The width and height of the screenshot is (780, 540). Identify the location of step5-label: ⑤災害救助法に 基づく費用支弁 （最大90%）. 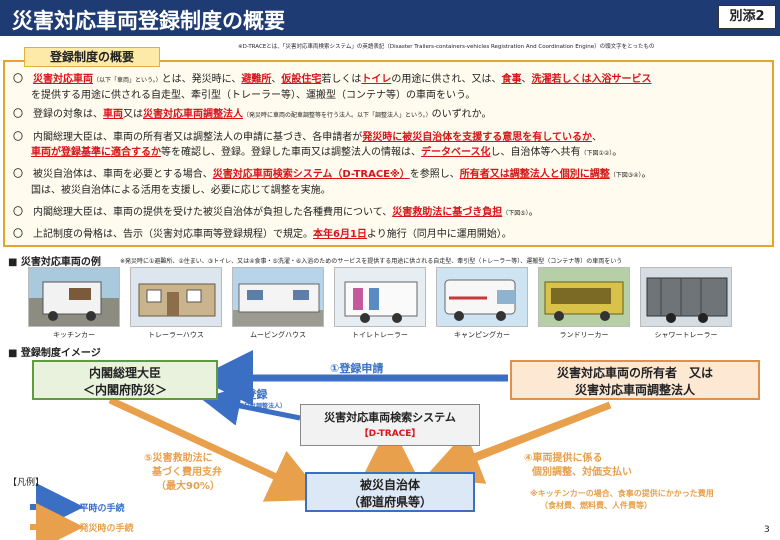
(183, 473).